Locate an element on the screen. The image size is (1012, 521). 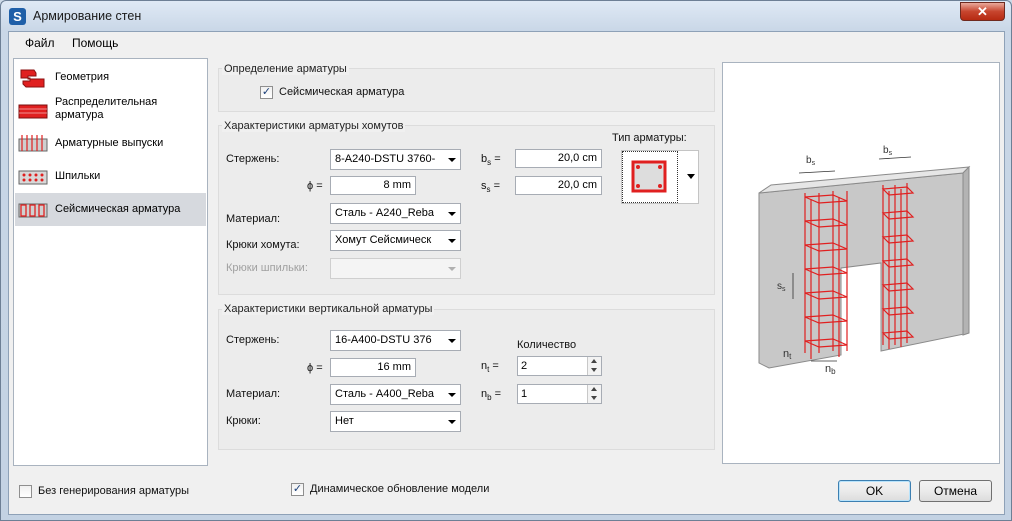
app-icon: S is located at coordinates (17, 16).